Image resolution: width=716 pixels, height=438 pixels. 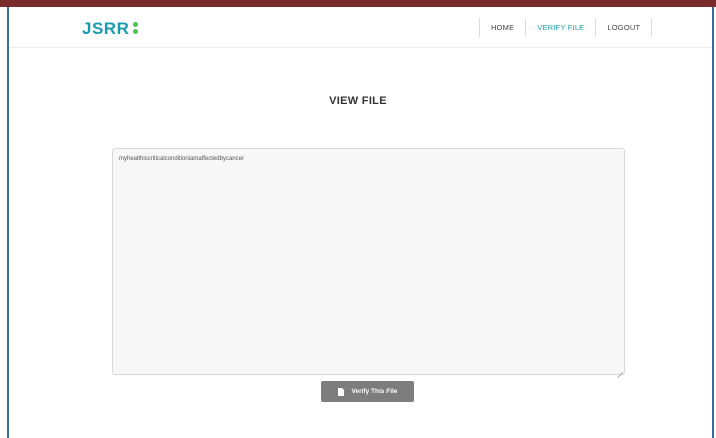 I want to click on verify-file-button: Verify This File, so click(x=367, y=391).